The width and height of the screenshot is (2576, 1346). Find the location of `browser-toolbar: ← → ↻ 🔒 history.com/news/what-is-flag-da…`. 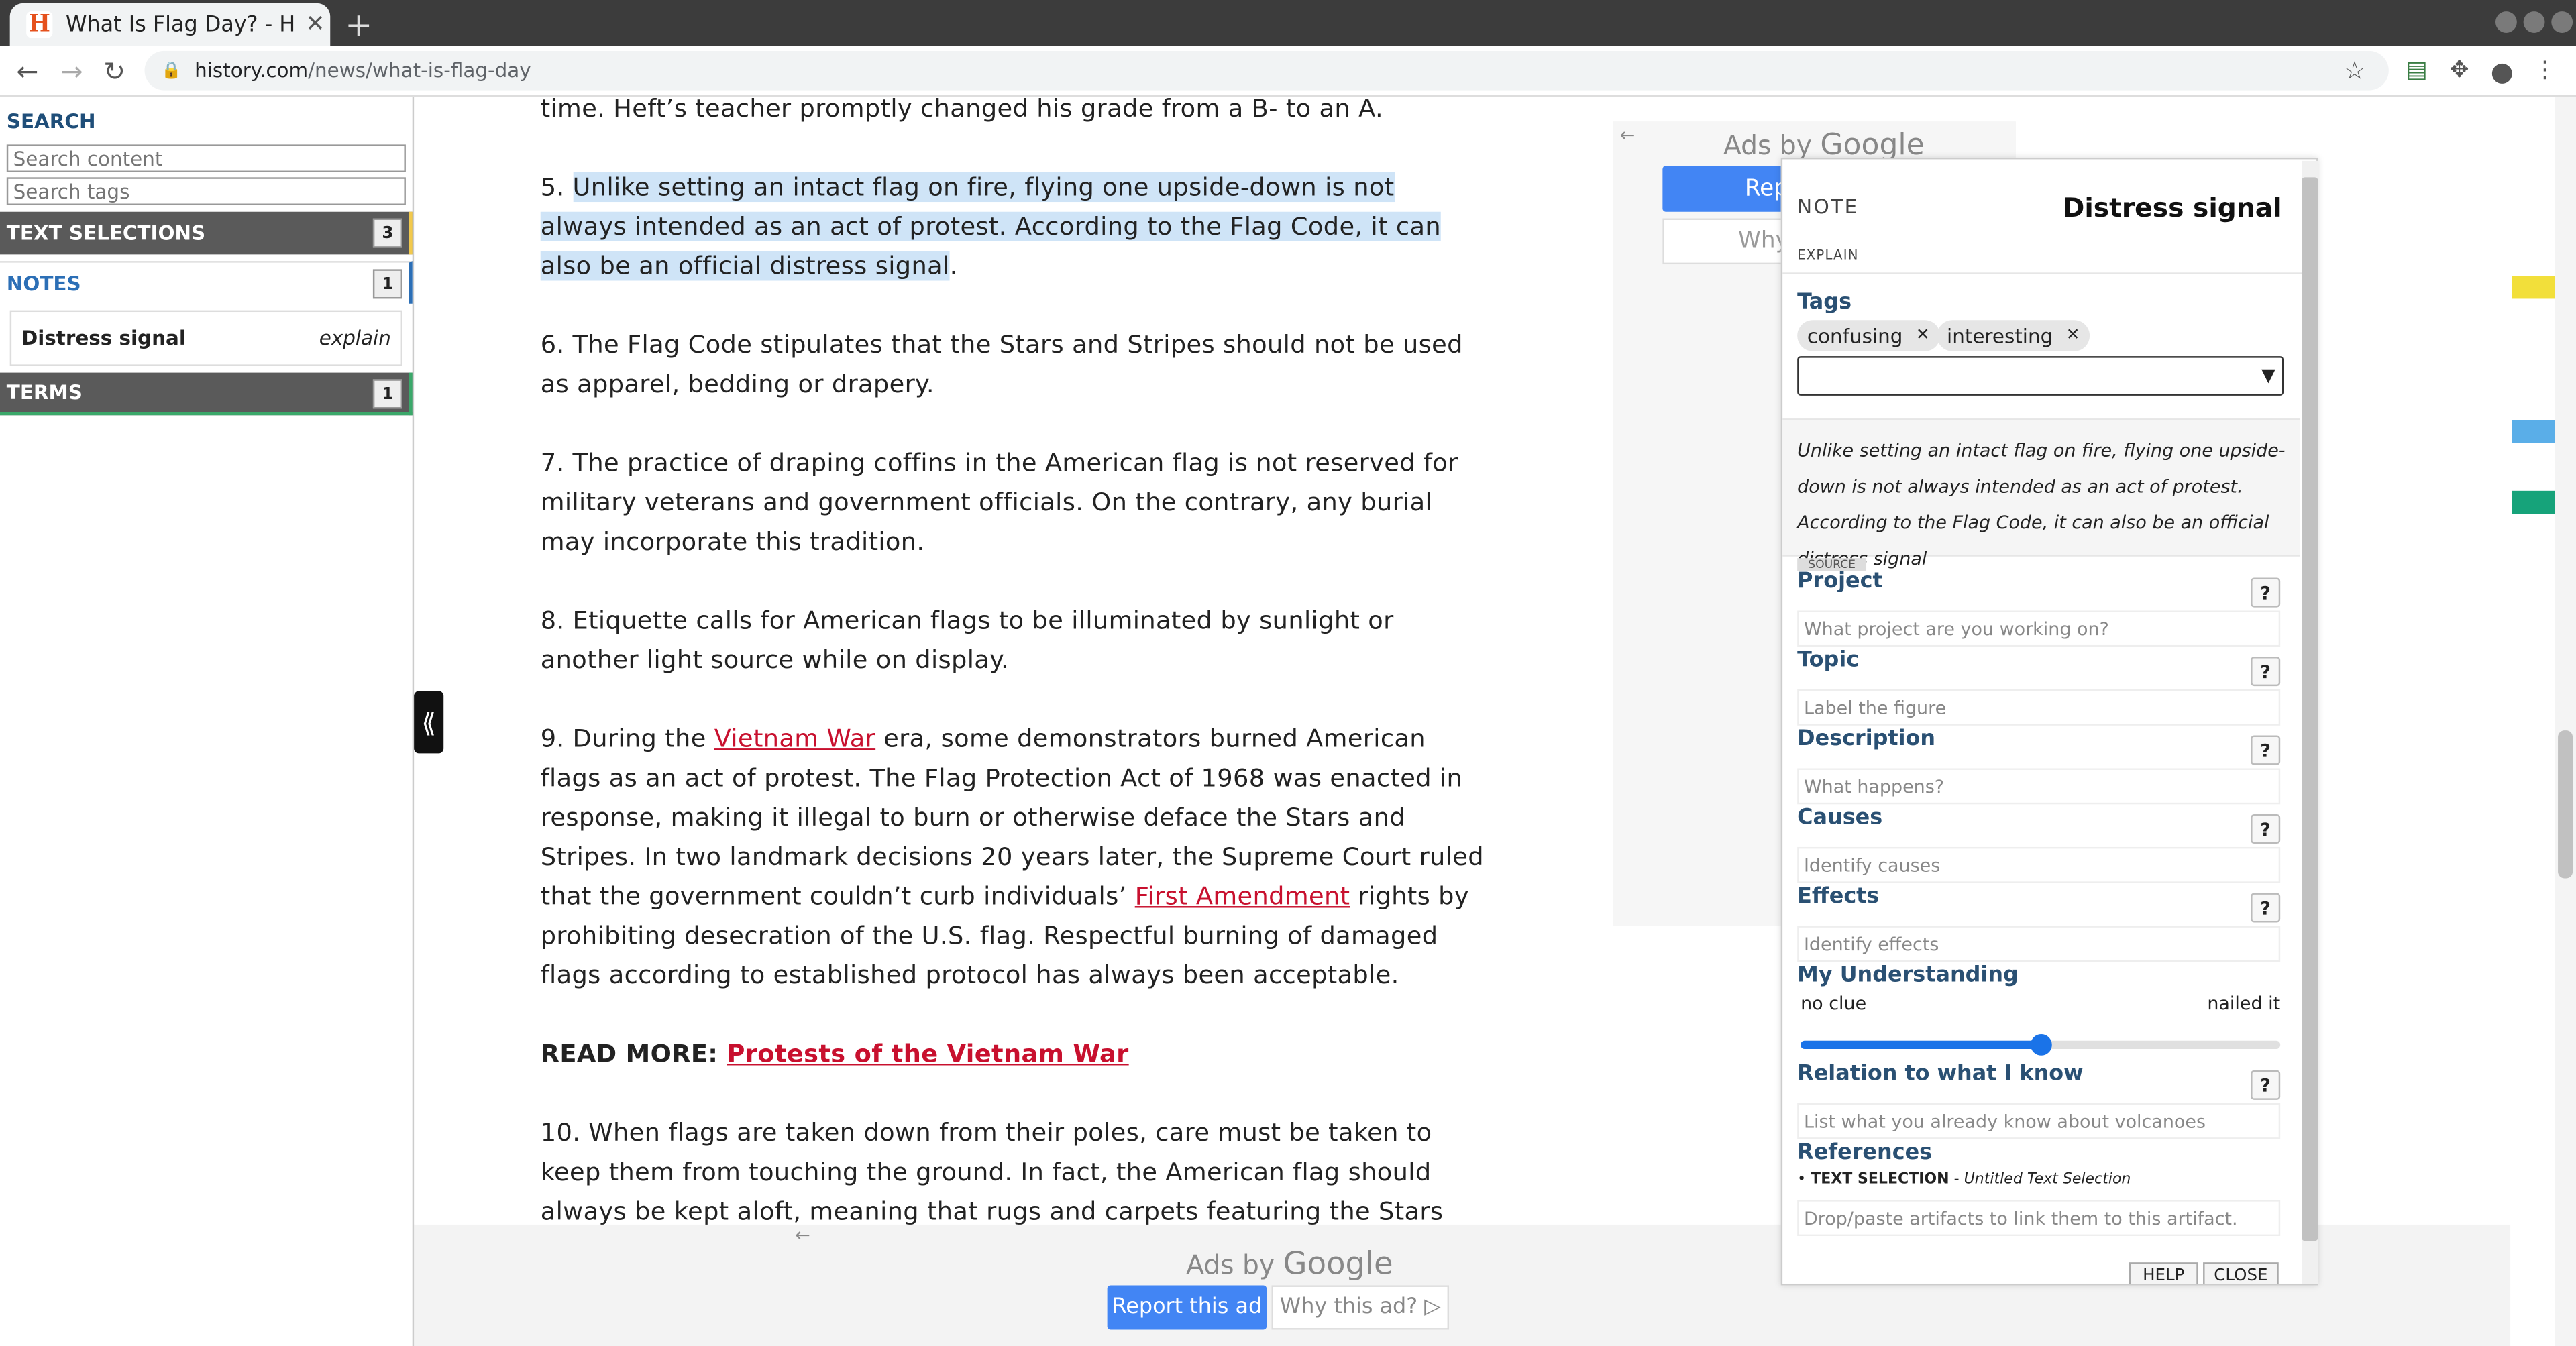

browser-toolbar: ← → ↻ 🔒 history.com/news/what-is-flag-da… is located at coordinates (1288, 71).